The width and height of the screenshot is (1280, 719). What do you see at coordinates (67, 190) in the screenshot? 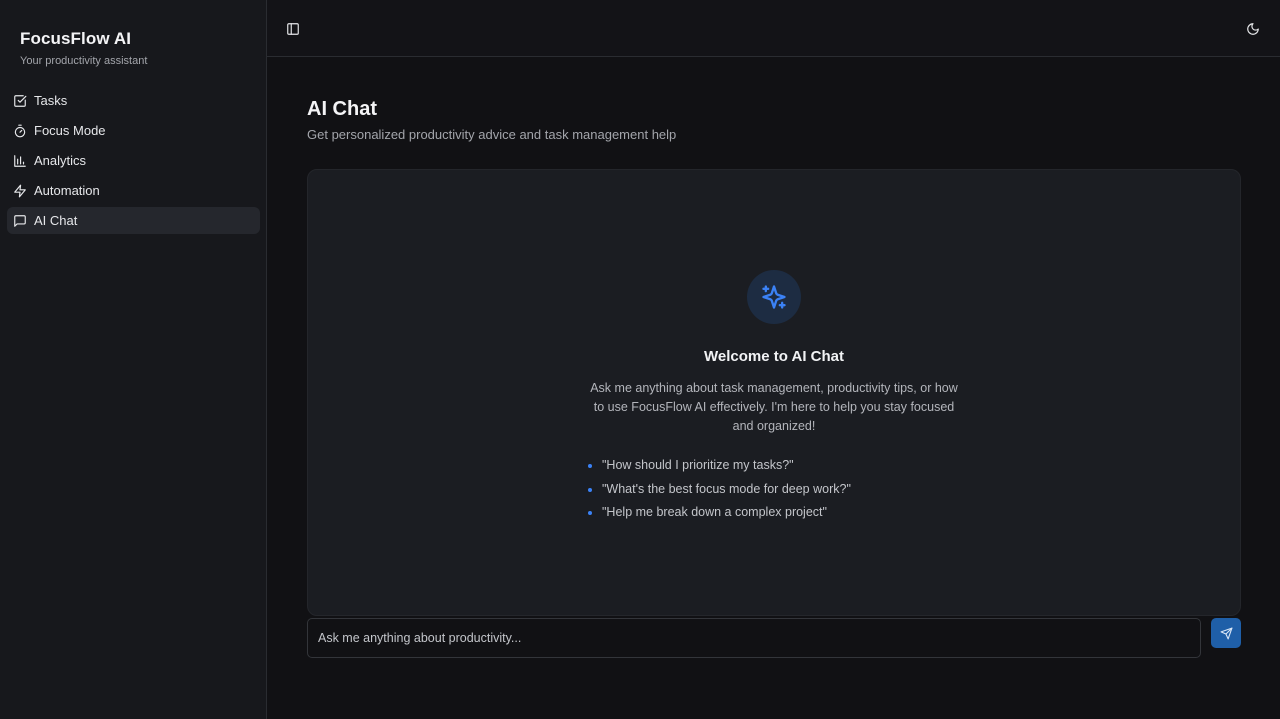
I see `sidebar-item-label: Automation` at bounding box center [67, 190].